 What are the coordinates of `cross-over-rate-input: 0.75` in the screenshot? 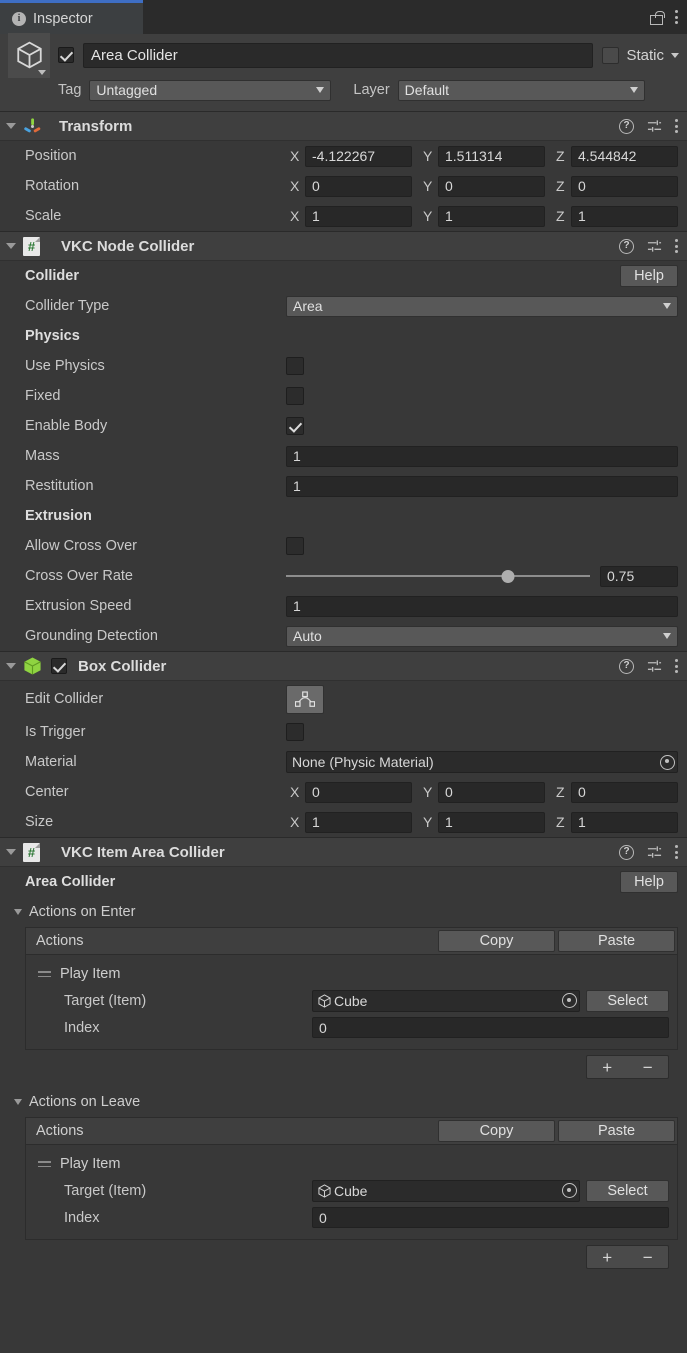 It's located at (639, 576).